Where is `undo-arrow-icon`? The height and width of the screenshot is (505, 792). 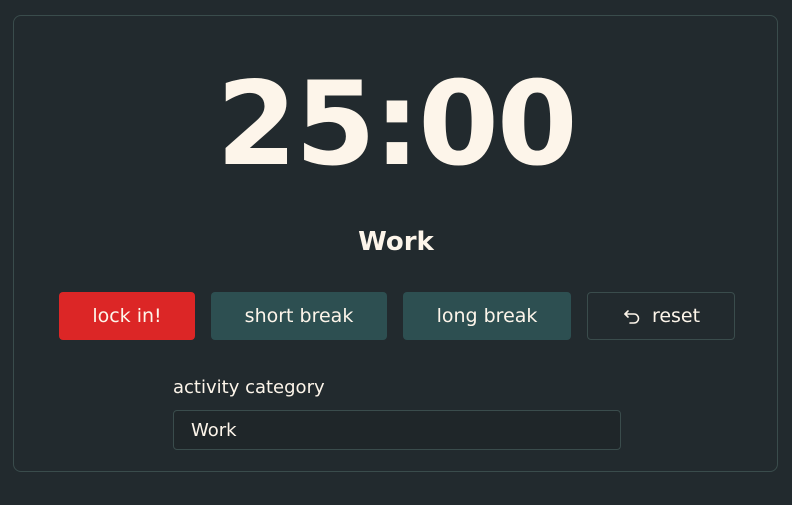 undo-arrow-icon is located at coordinates (632, 316).